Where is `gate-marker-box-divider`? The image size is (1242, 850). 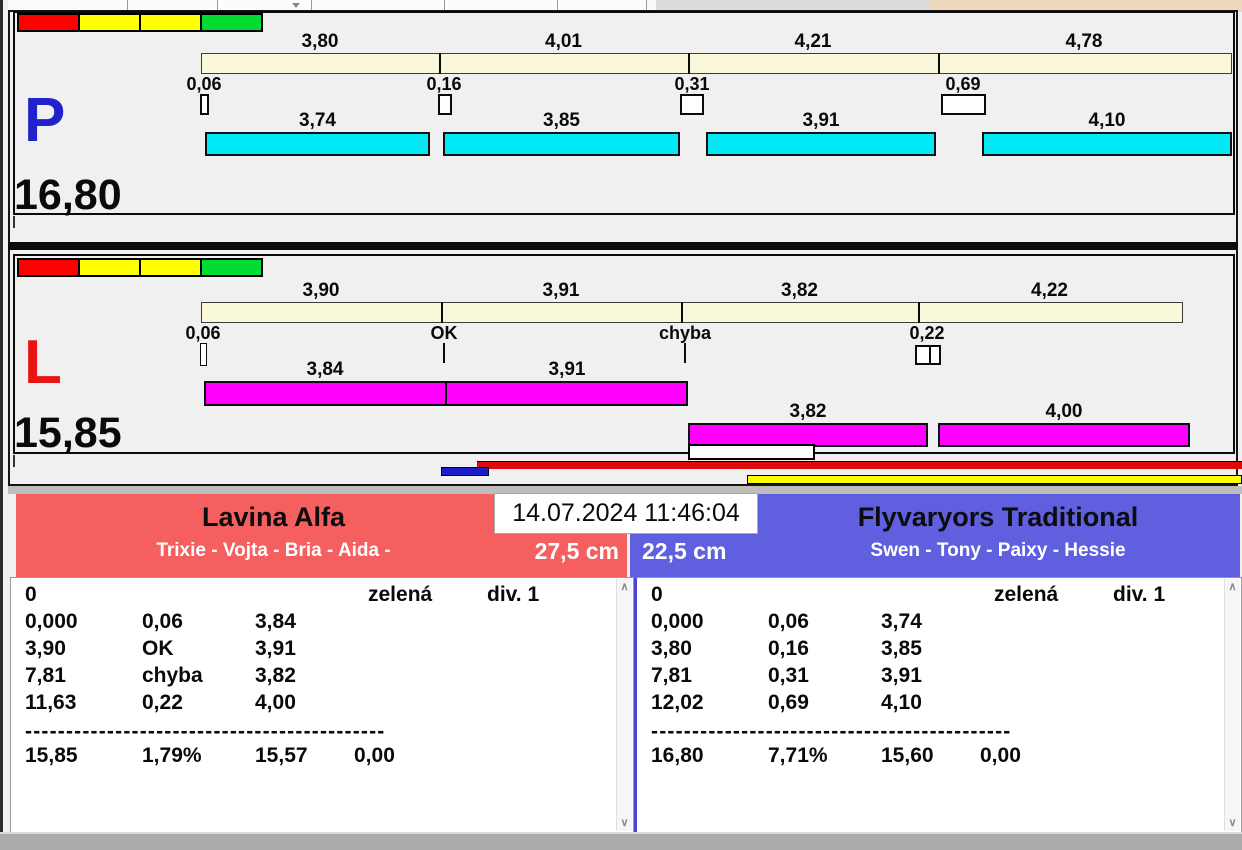
gate-marker-box-divider is located at coordinates (930, 355).